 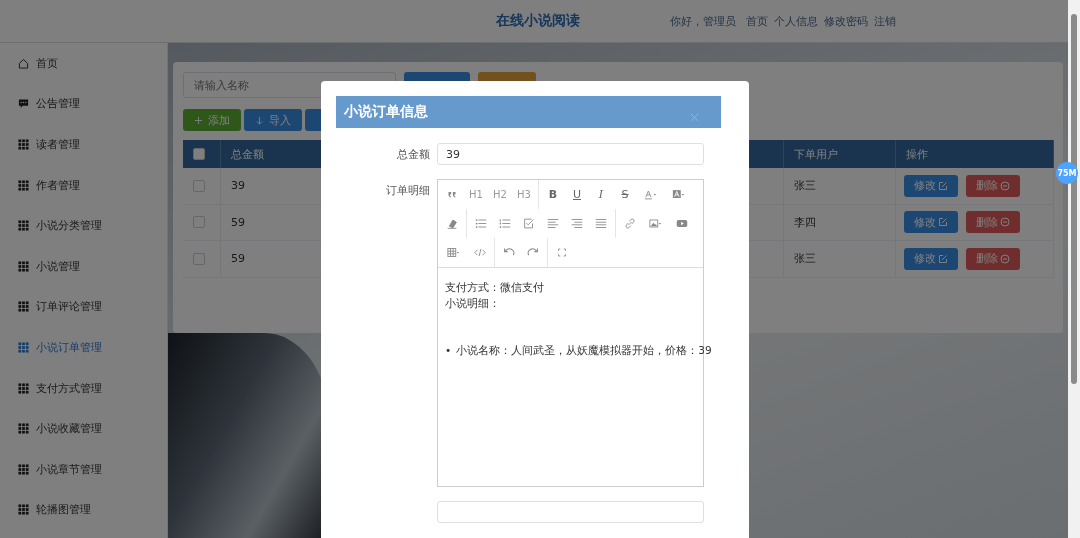 I want to click on sidebar-item: 小说章节管理, so click(x=83, y=469).